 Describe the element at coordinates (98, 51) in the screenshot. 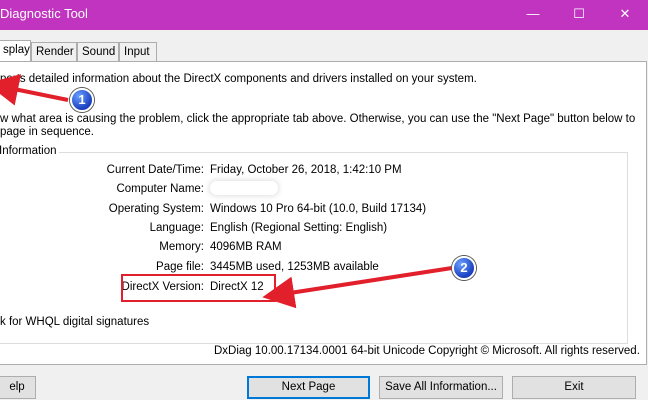

I see `tab-sound: Sound` at that location.